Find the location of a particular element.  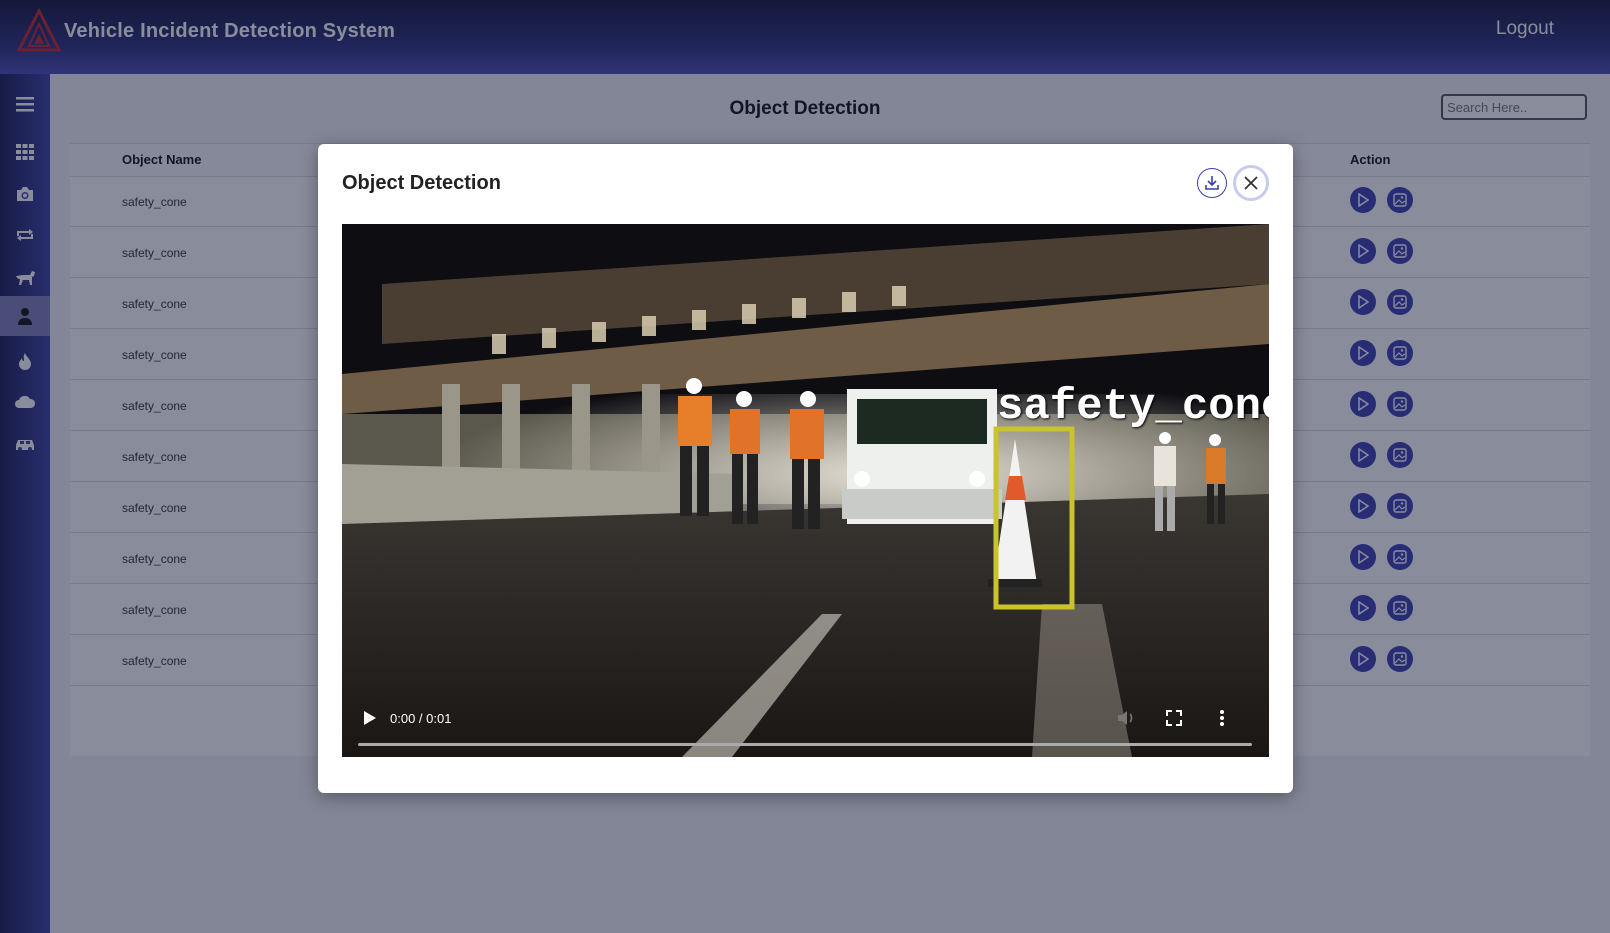

more-options-icon is located at coordinates (1222, 718).